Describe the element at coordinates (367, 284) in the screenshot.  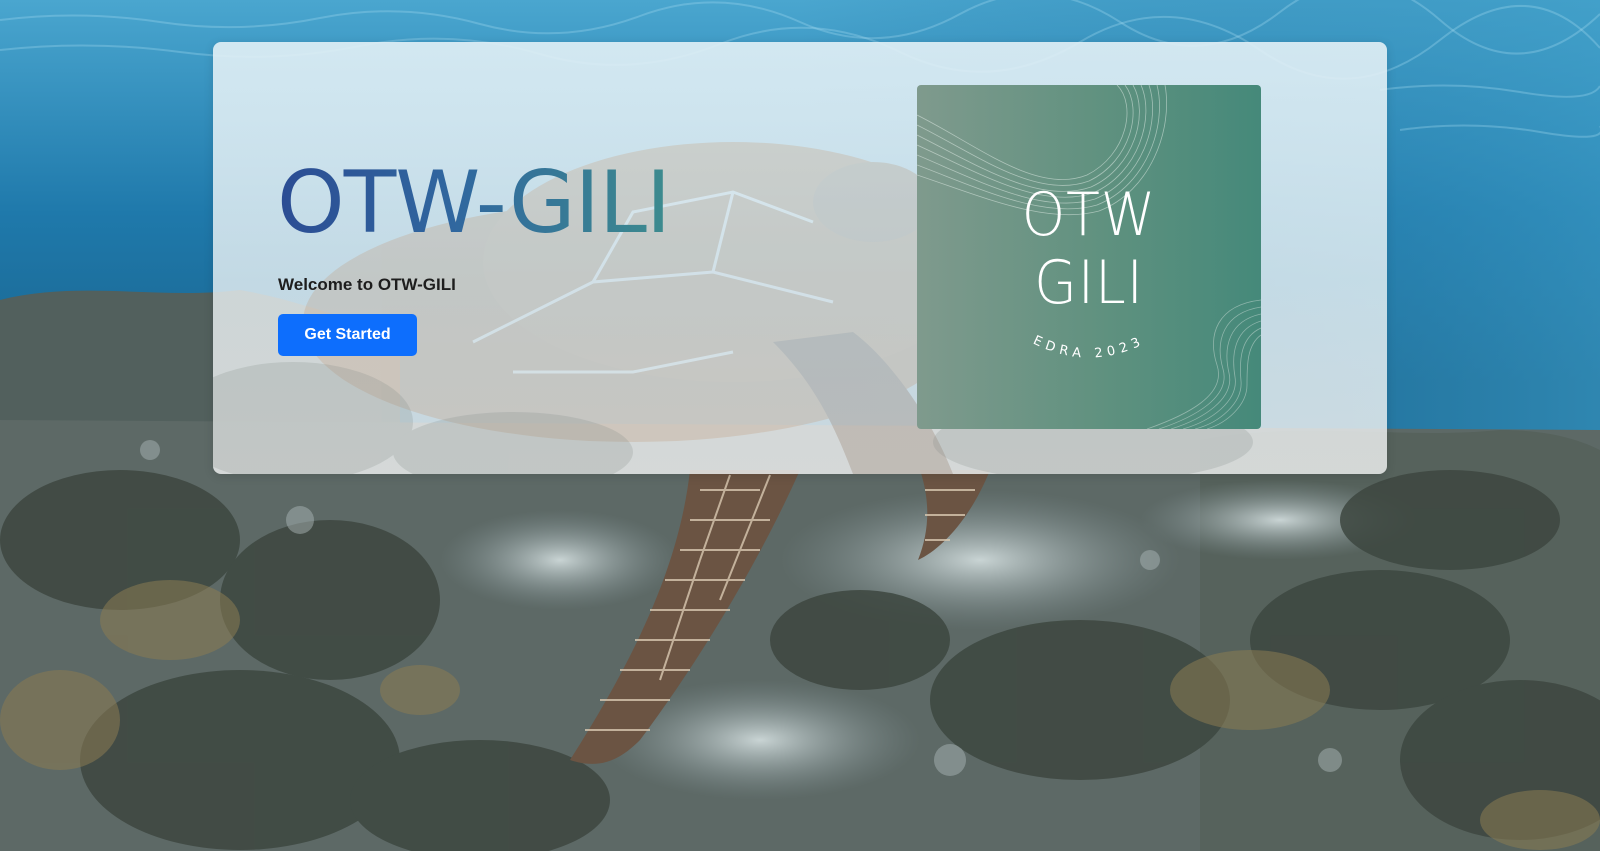
I see `welcome-text: Welcome to OTW-GILI` at that location.